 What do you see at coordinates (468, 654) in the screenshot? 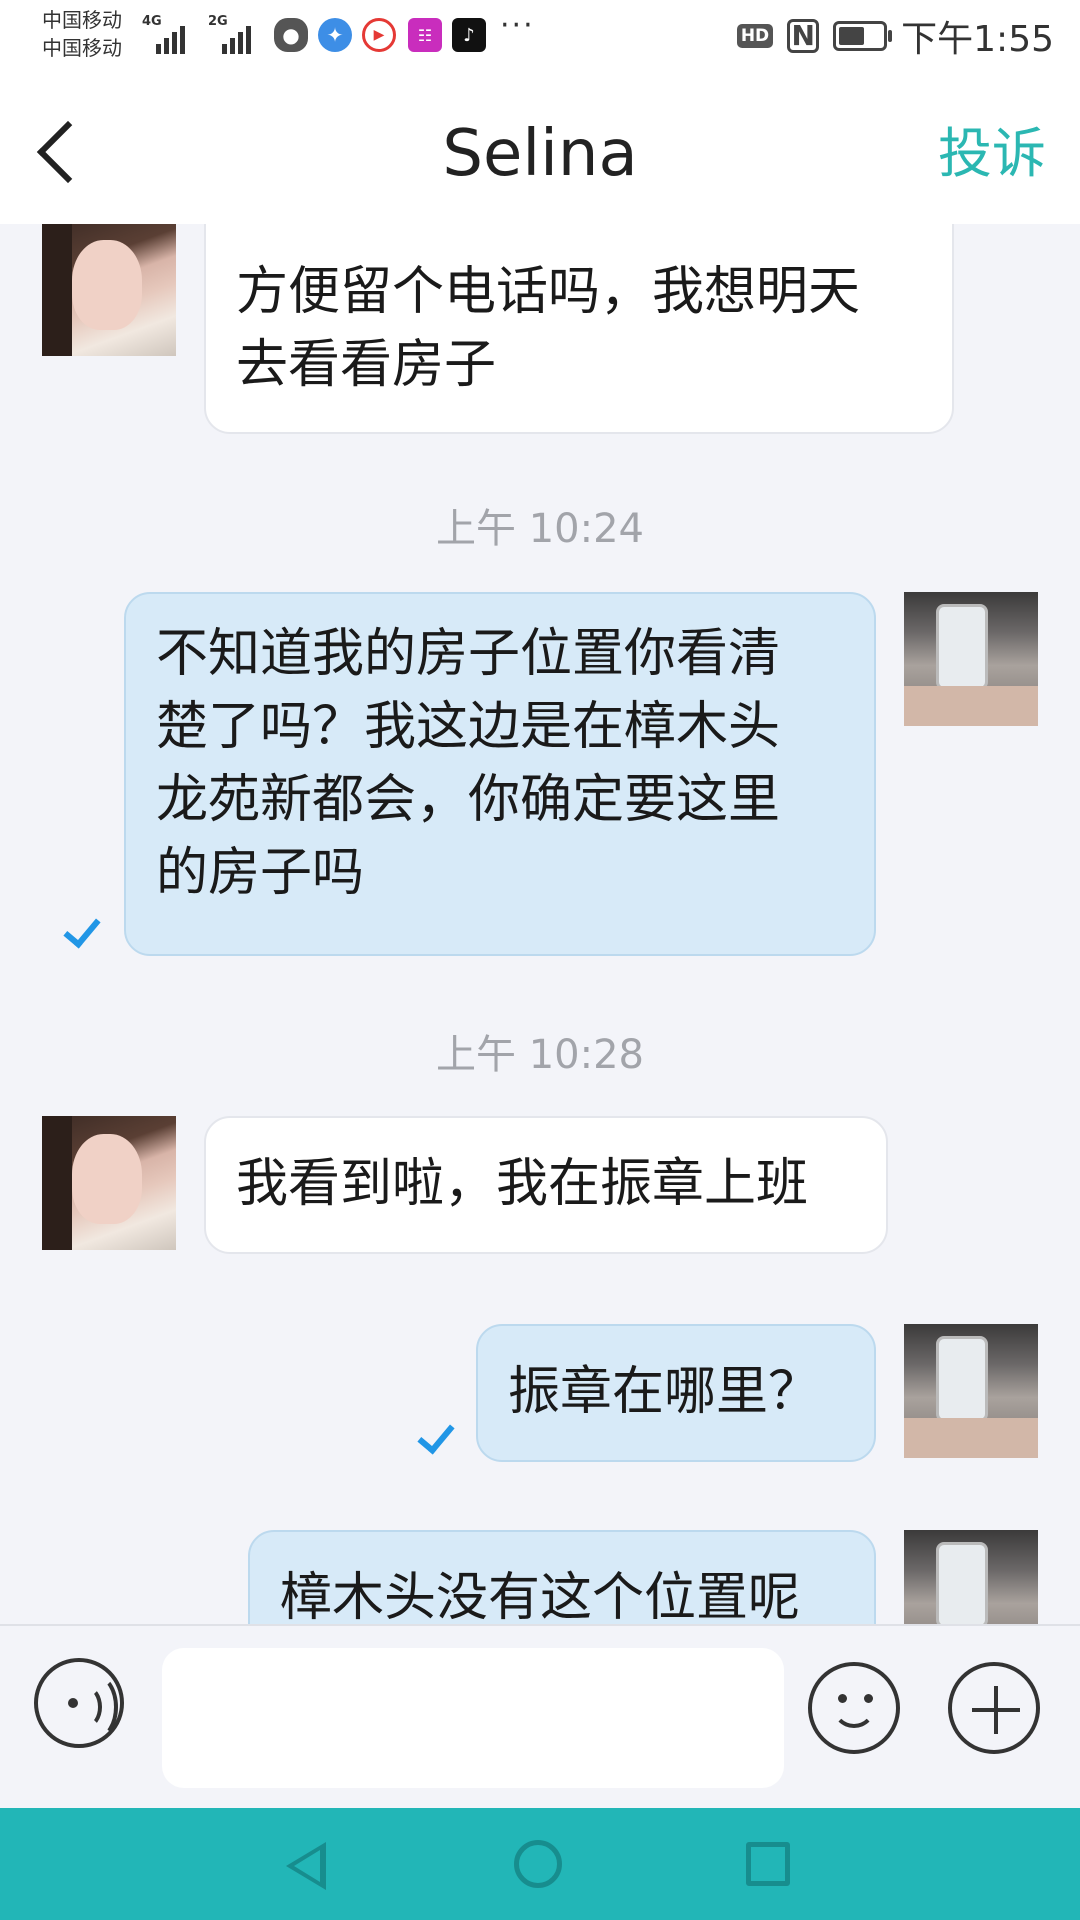
I see `message-line: 不知道我的房子位置你看清` at bounding box center [468, 654].